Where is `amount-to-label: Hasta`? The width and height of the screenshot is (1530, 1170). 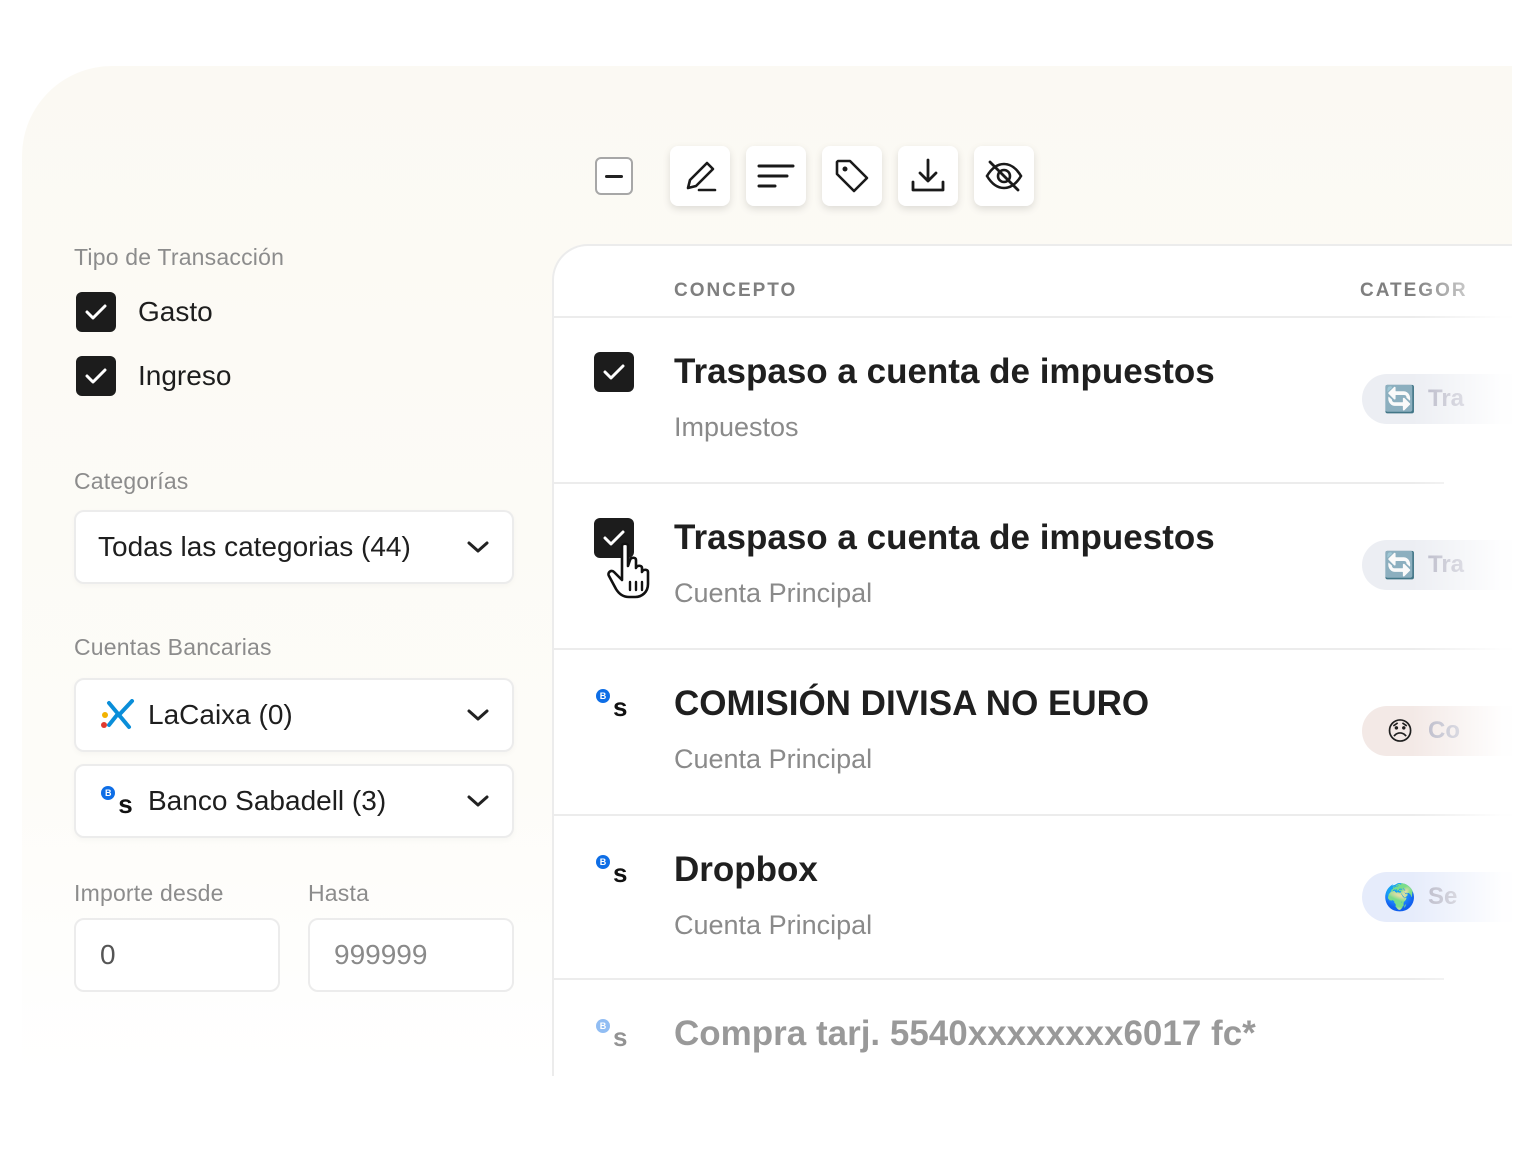 amount-to-label: Hasta is located at coordinates (339, 893).